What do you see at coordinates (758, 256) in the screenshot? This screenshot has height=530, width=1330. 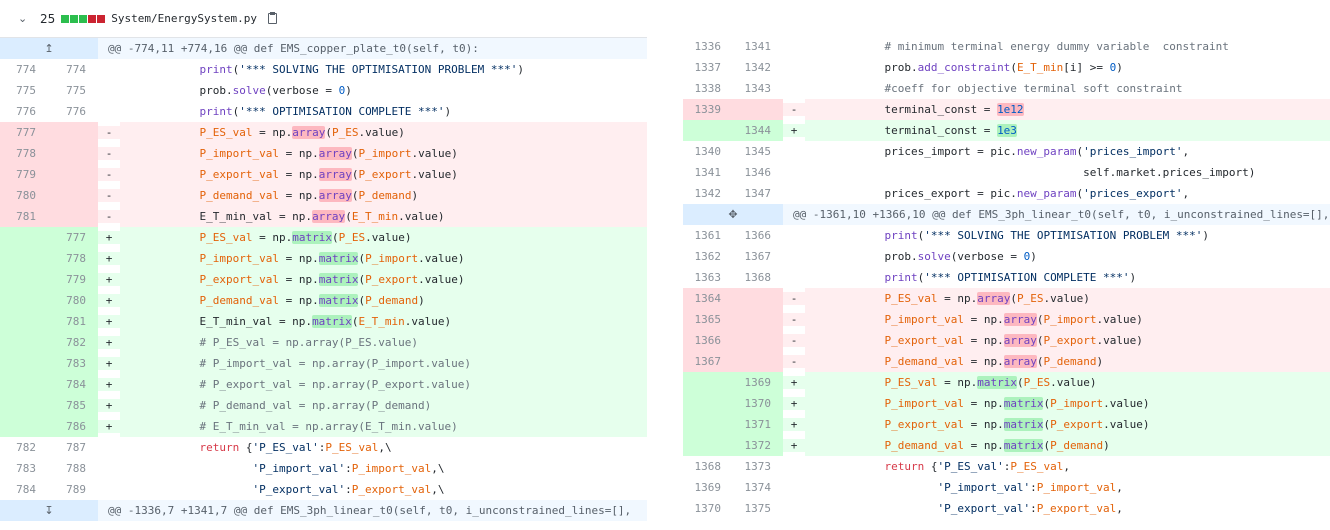 I see `new-line-number: 1367` at bounding box center [758, 256].